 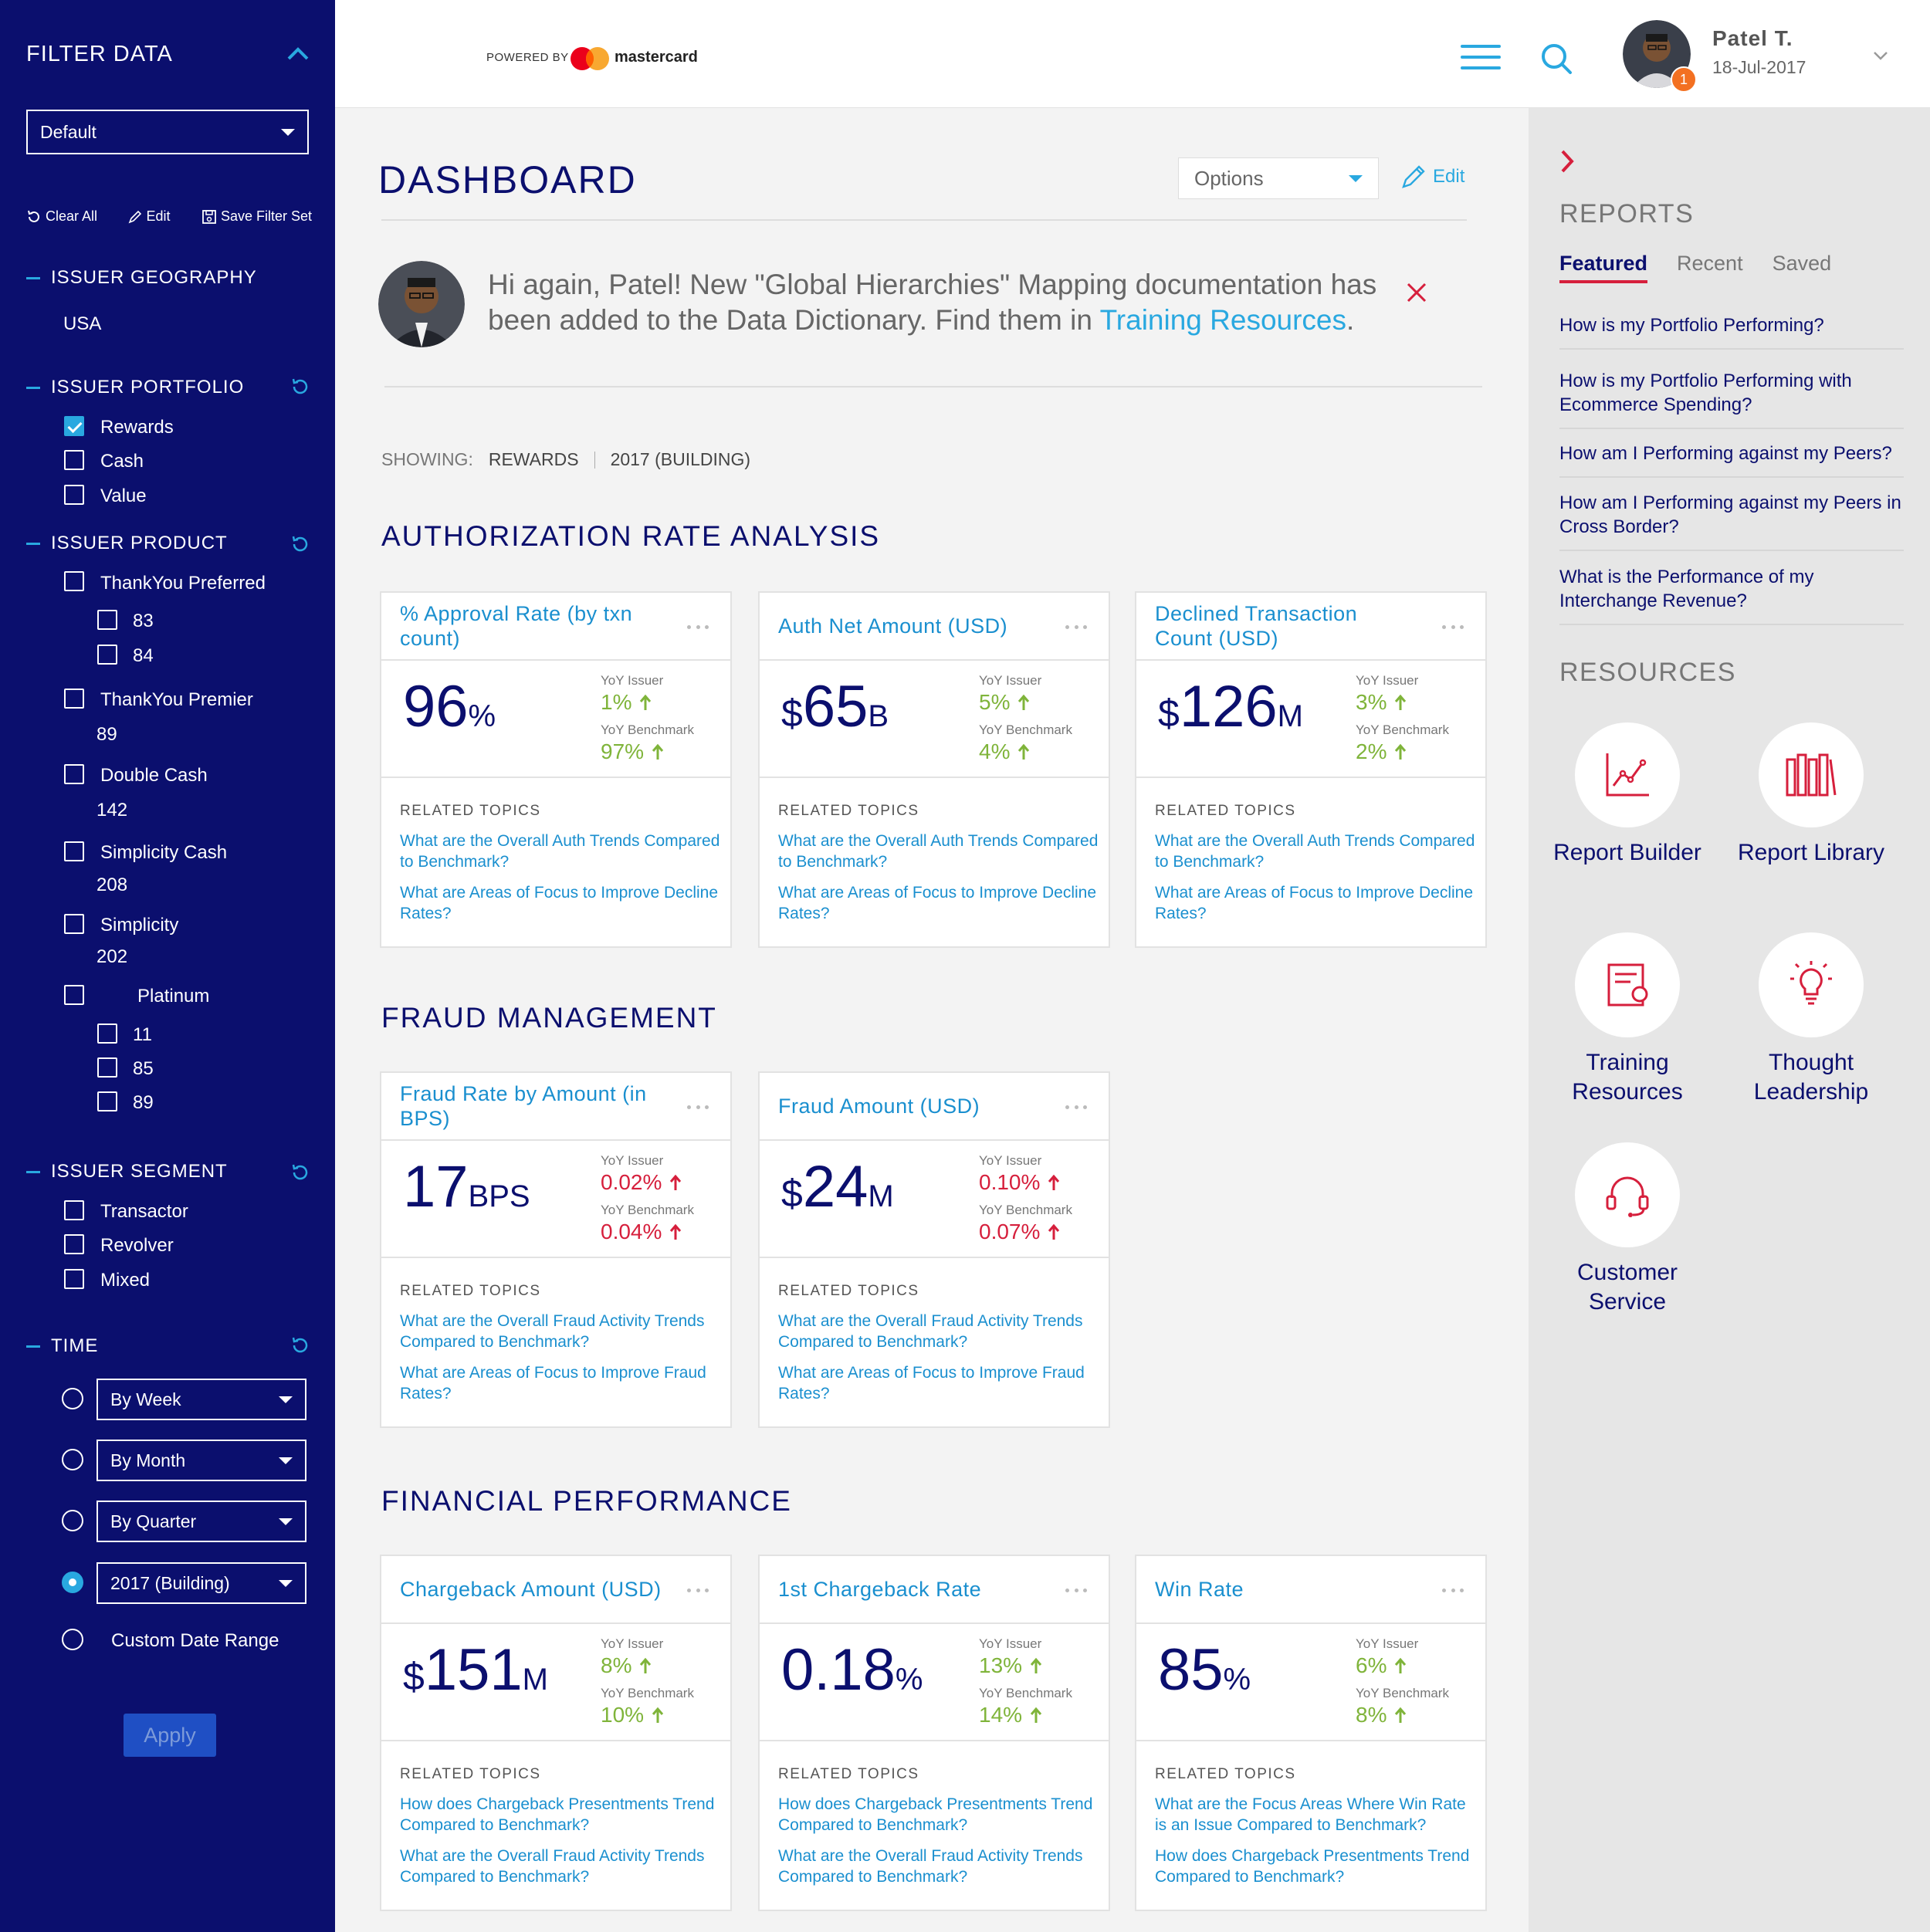 I want to click on user-name: Patel T., so click(x=1752, y=38).